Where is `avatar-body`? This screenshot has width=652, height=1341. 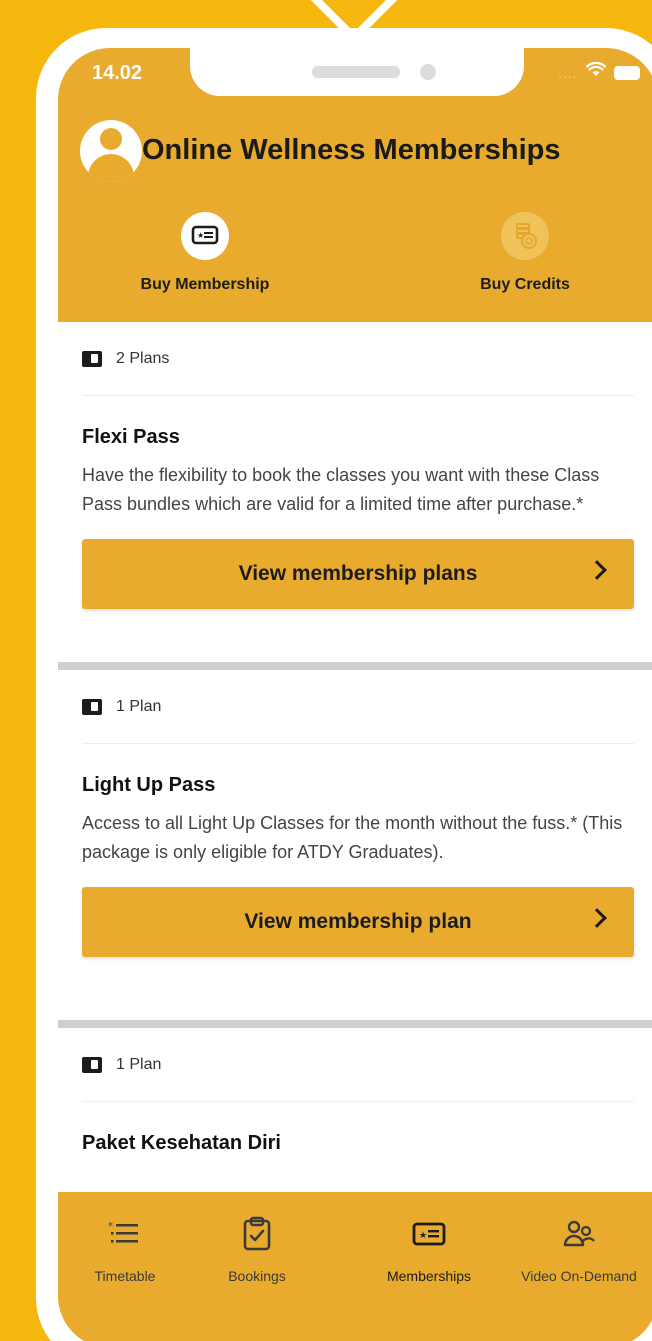 avatar-body is located at coordinates (111, 168).